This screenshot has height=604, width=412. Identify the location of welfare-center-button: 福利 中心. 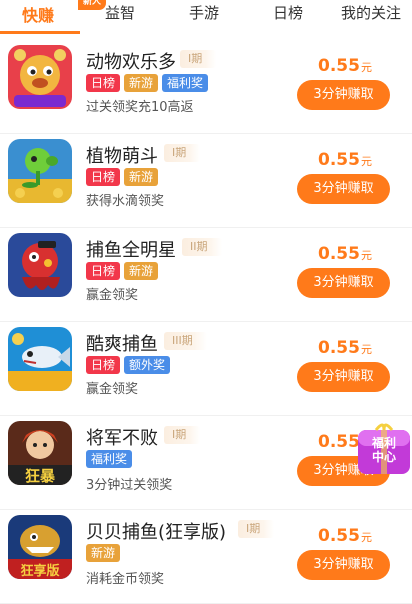
(384, 450).